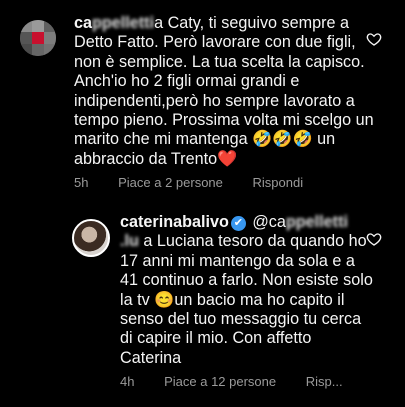  Describe the element at coordinates (38, 38) in the screenshot. I see `commenter-avatar` at that location.